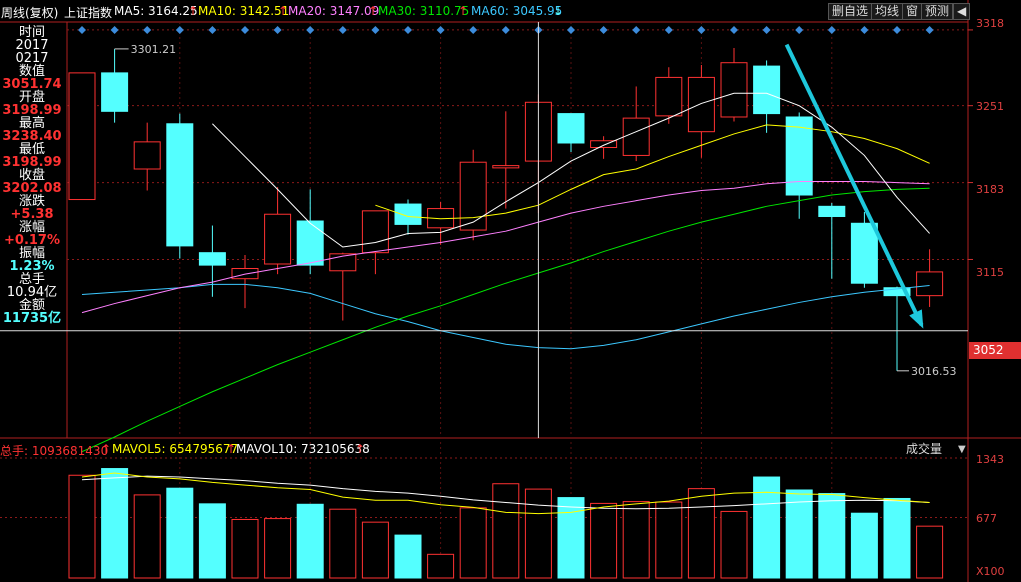 The image size is (1021, 582). What do you see at coordinates (990, 571) in the screenshot?
I see `volume-unit: X100` at bounding box center [990, 571].